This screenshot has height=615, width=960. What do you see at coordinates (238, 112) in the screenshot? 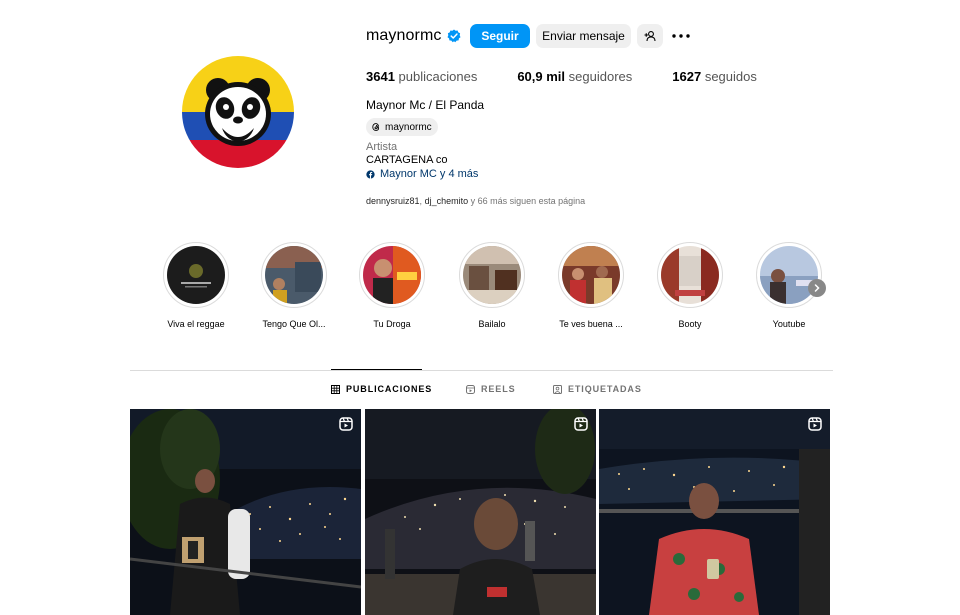
I see `profile-avatar` at bounding box center [238, 112].